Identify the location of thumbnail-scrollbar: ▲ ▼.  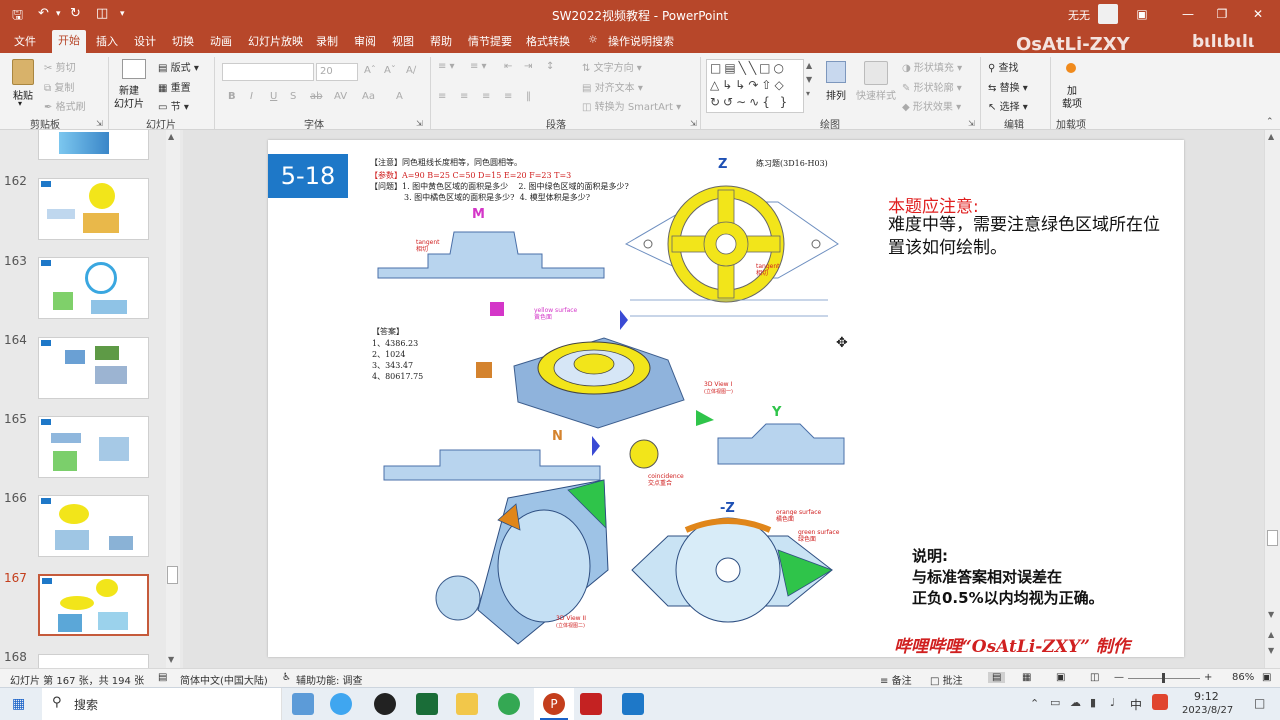
(173, 399).